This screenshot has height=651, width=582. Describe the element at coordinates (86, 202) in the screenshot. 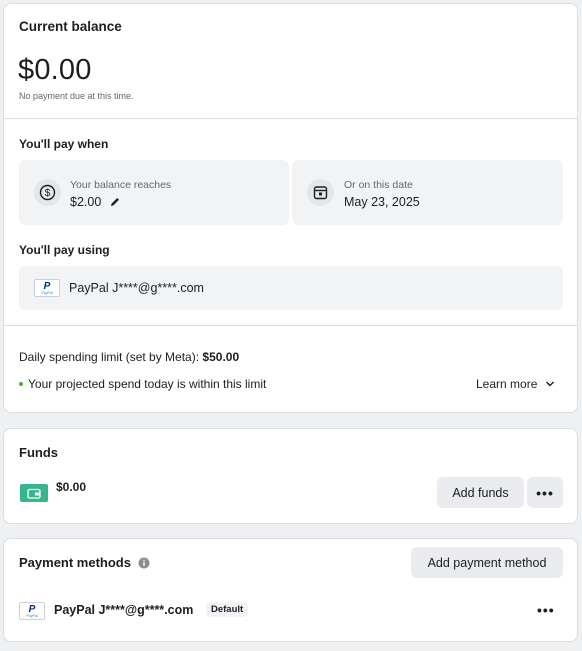

I see `threshold-value: $2.00` at that location.